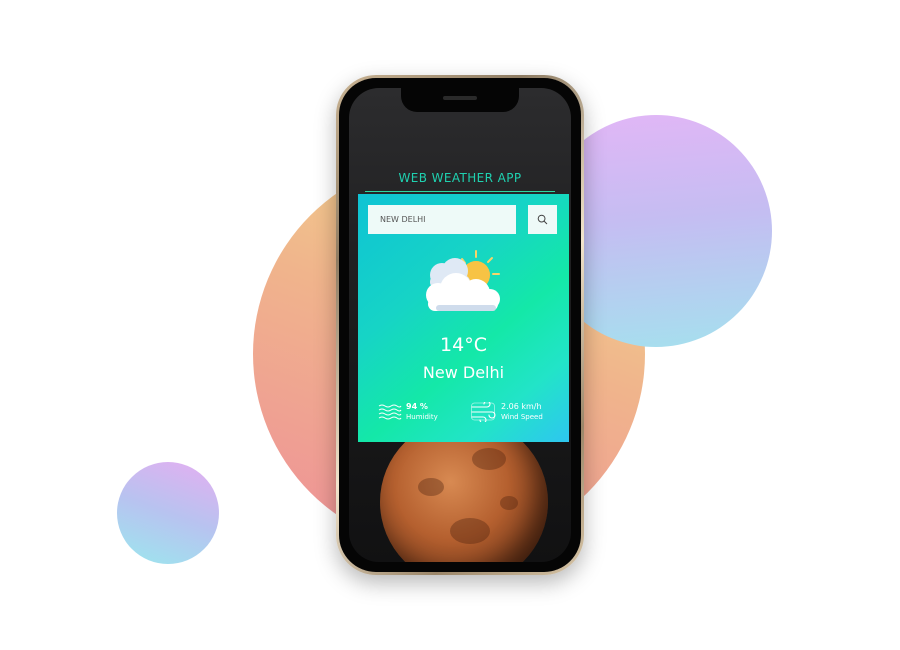 The image size is (900, 650). What do you see at coordinates (442, 219) in the screenshot?
I see `city-search-input` at bounding box center [442, 219].